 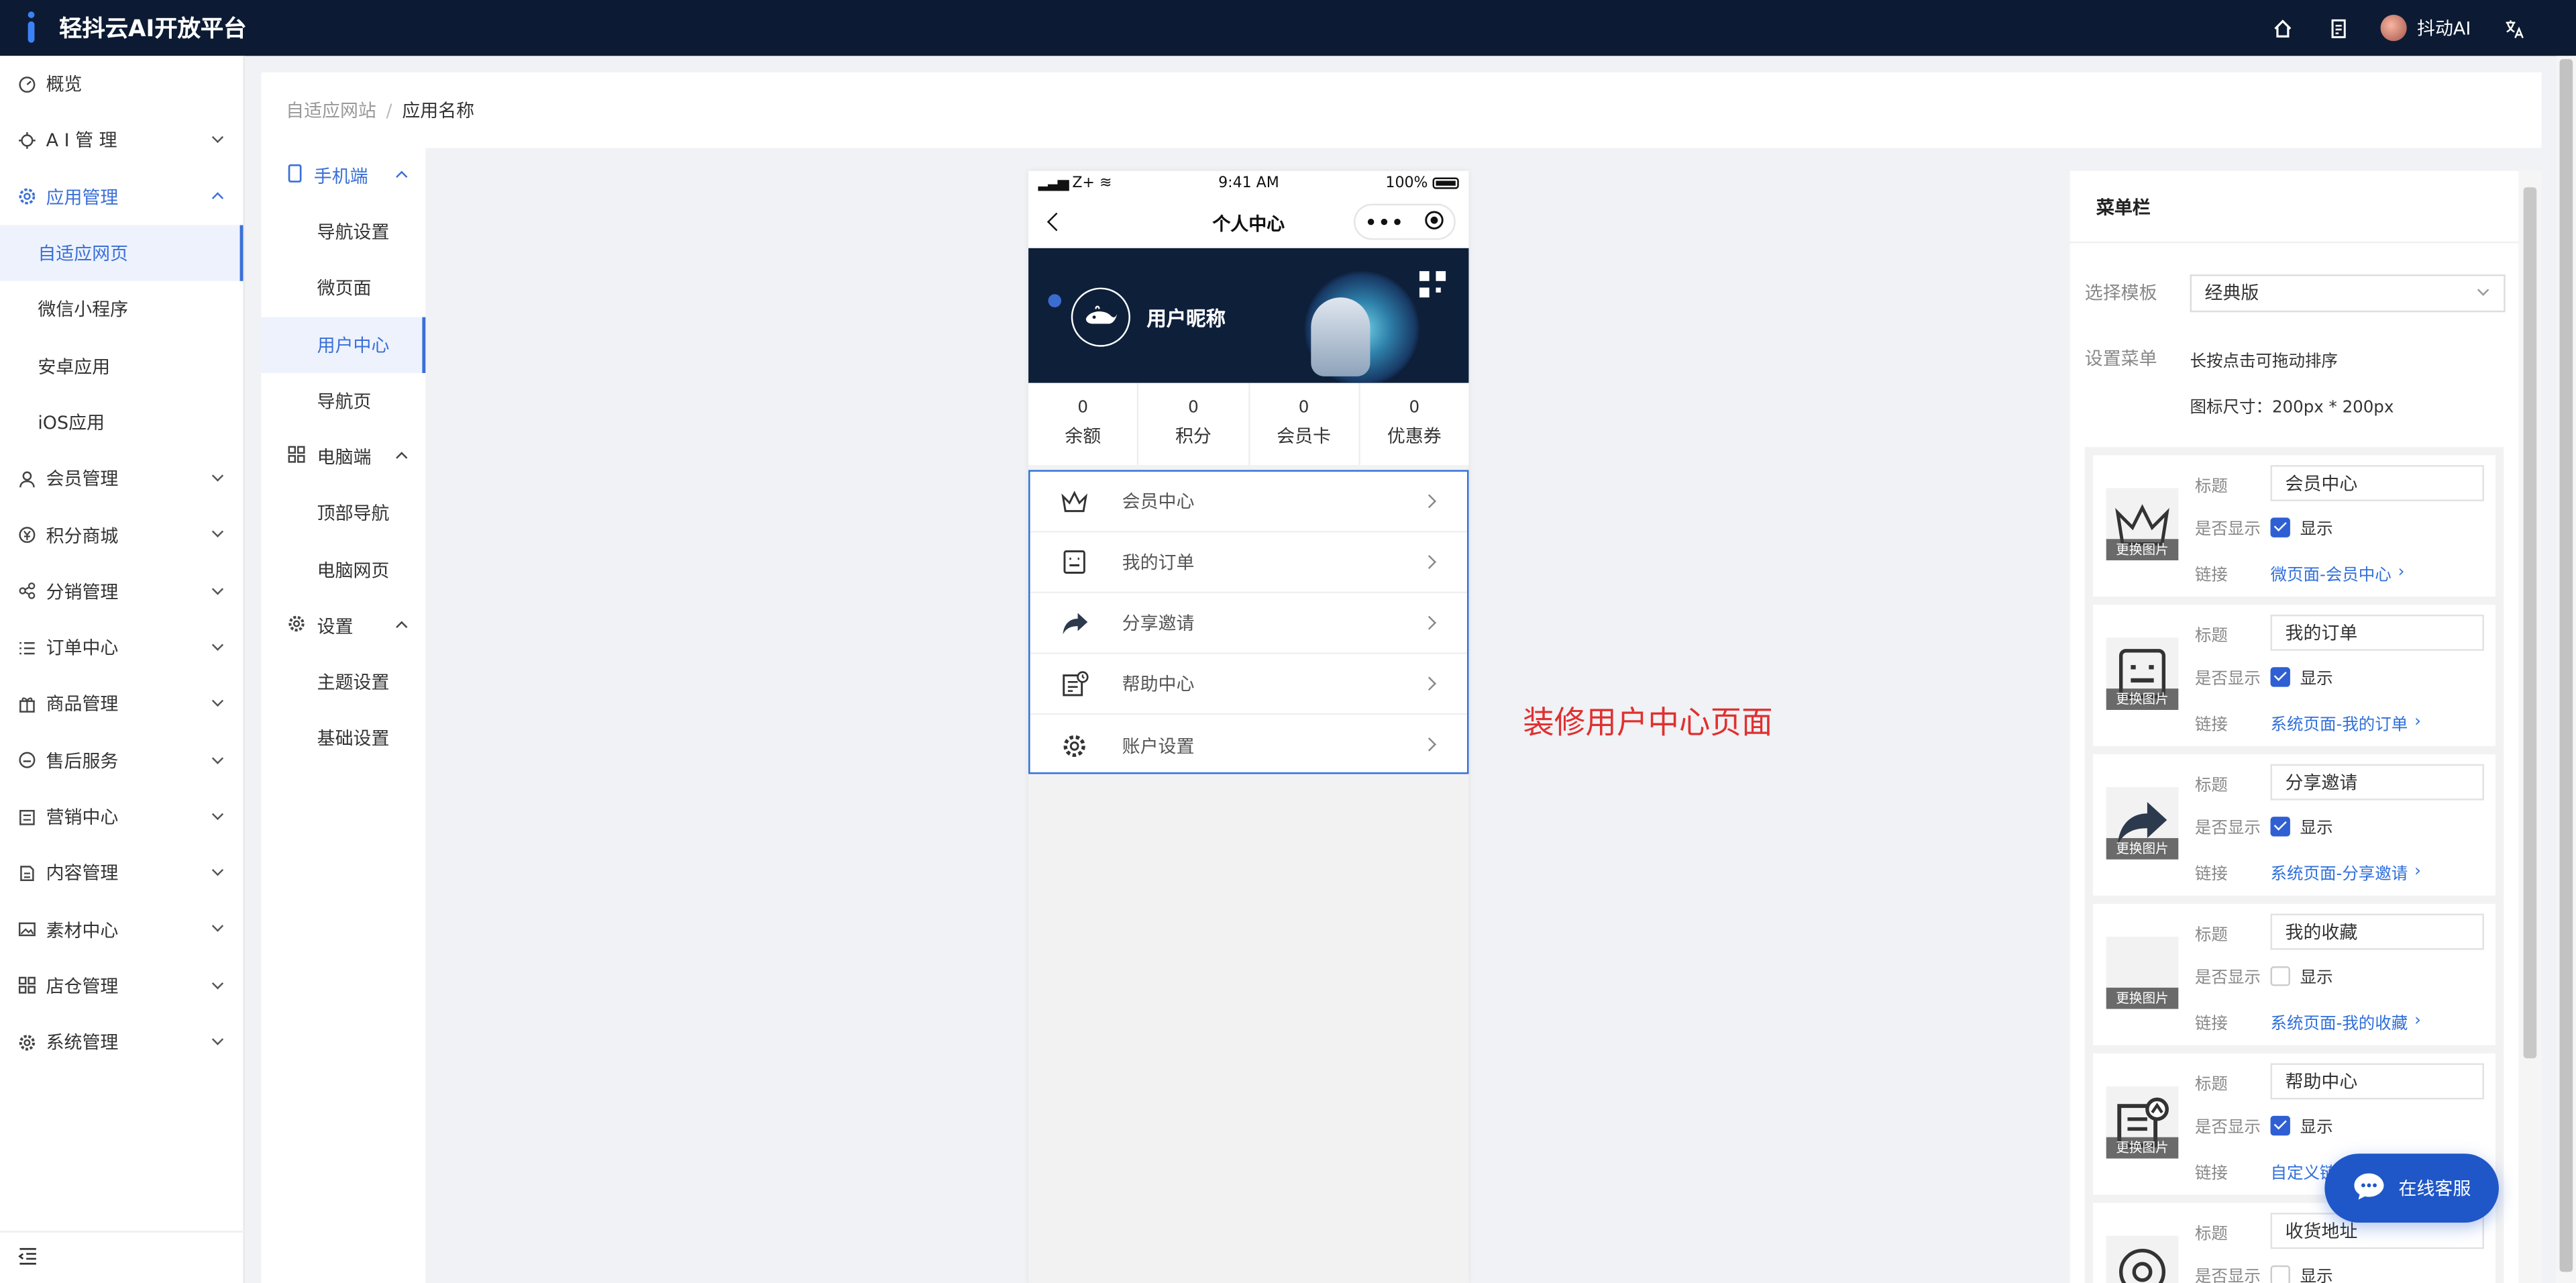 What do you see at coordinates (121, 366) in the screenshot?
I see `sidebar-item-android-app: 安卓应用` at bounding box center [121, 366].